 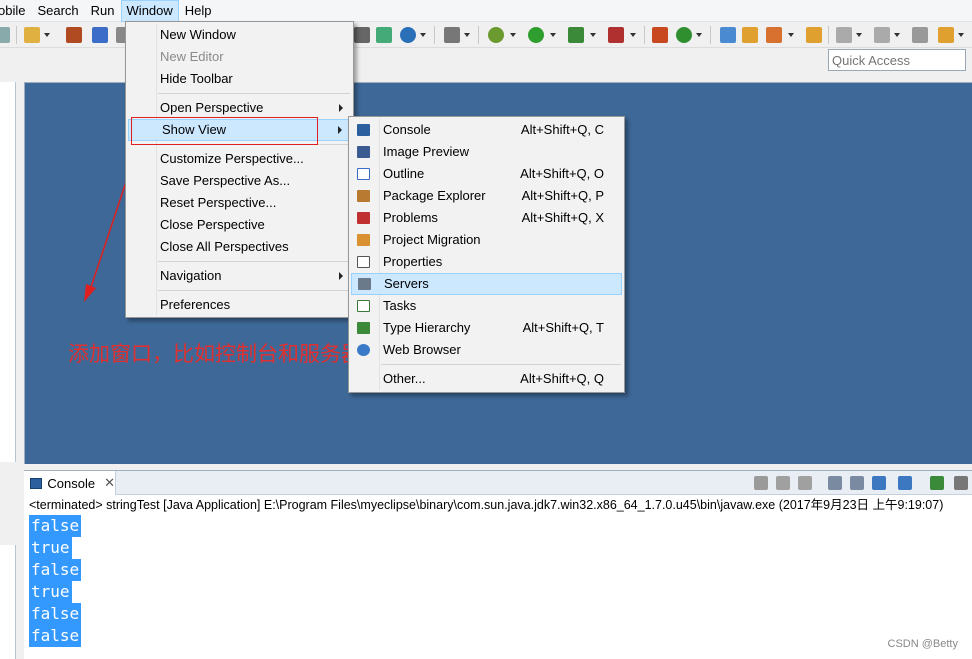 I want to click on scroll-lock-icon, so click(x=857, y=483).